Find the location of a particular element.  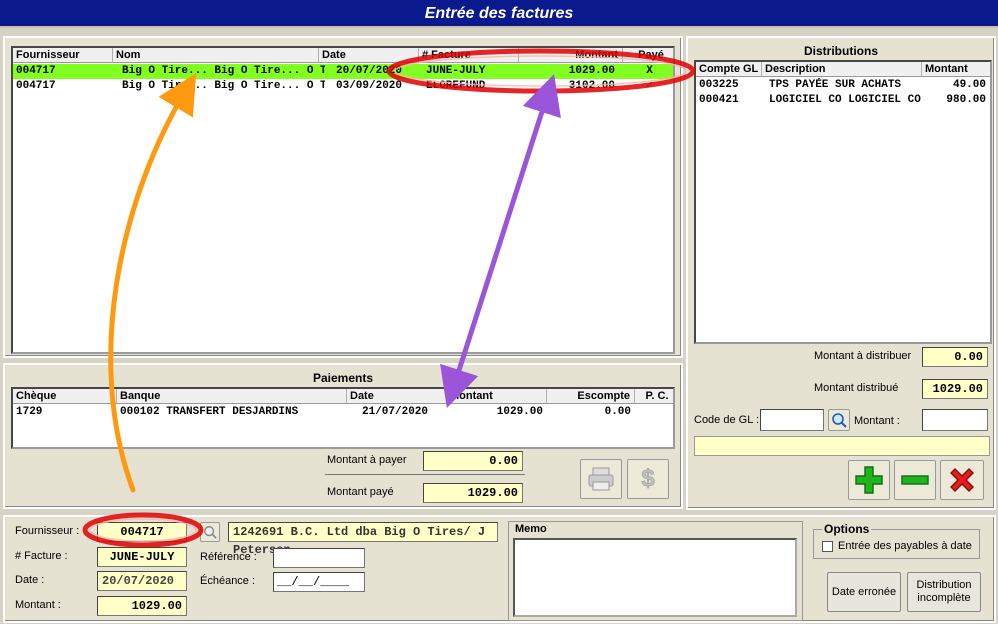

col-gl-account: Compte GL is located at coordinates (729, 69).